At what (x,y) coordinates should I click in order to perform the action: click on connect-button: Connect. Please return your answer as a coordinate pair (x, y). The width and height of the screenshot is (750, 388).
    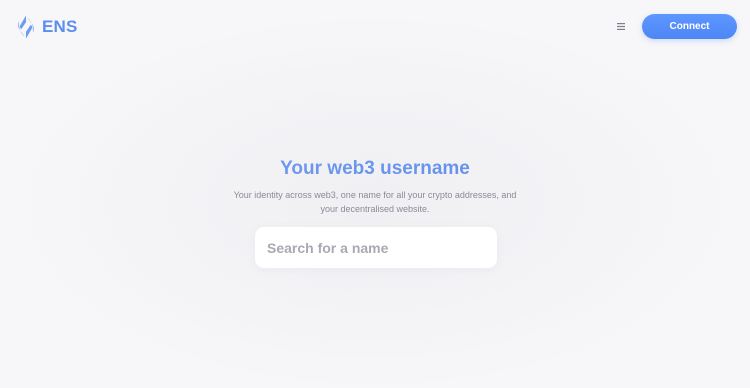
    Looking at the image, I should click on (689, 26).